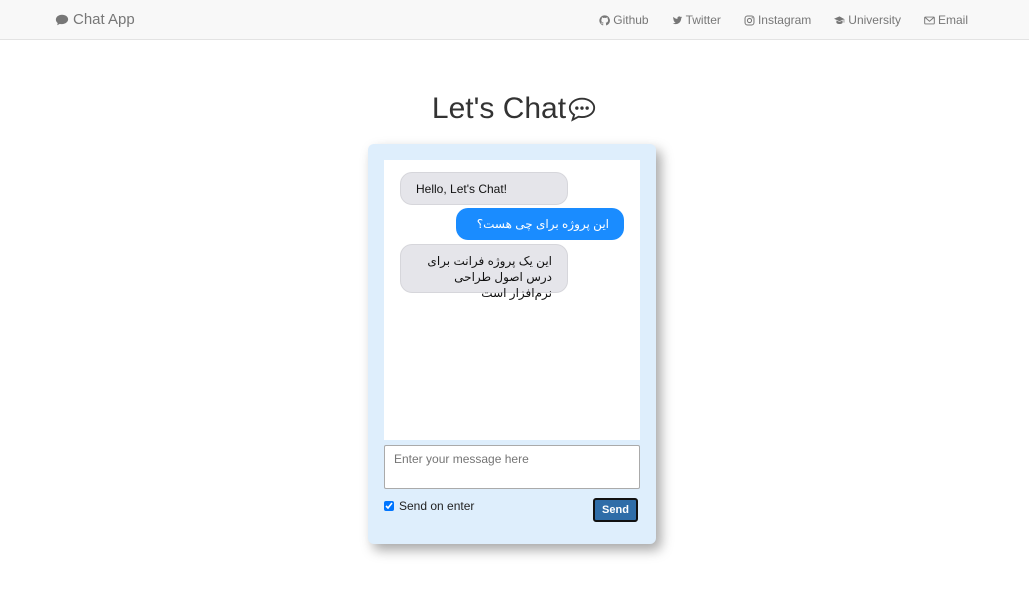 This screenshot has height=597, width=1029. I want to click on envelope-icon, so click(929, 20).